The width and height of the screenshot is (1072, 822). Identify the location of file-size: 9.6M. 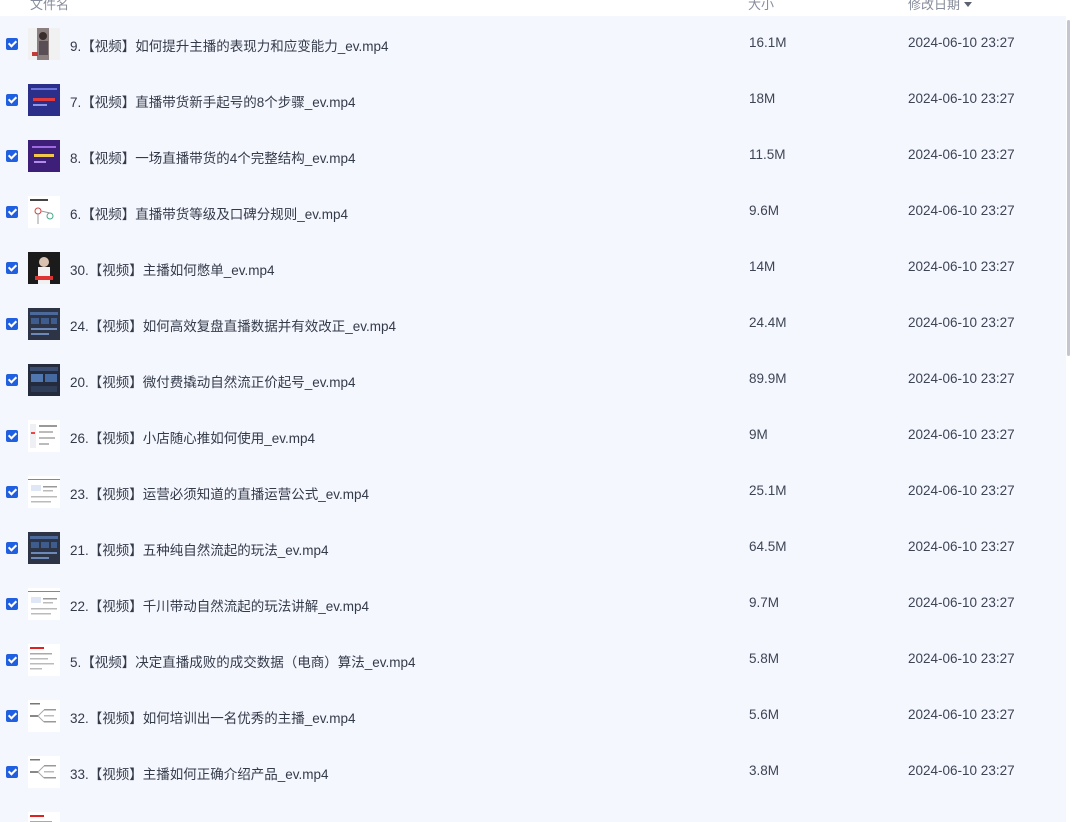
(764, 210).